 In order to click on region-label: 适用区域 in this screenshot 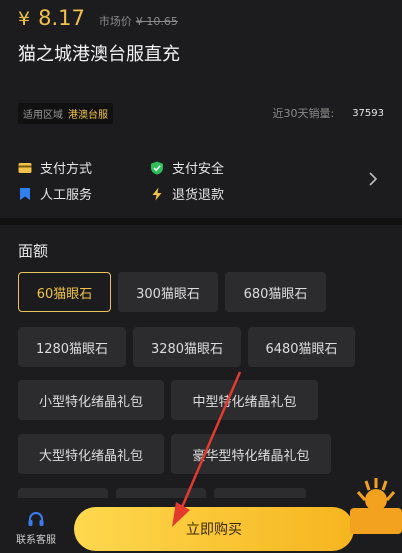, I will do `click(43, 115)`.